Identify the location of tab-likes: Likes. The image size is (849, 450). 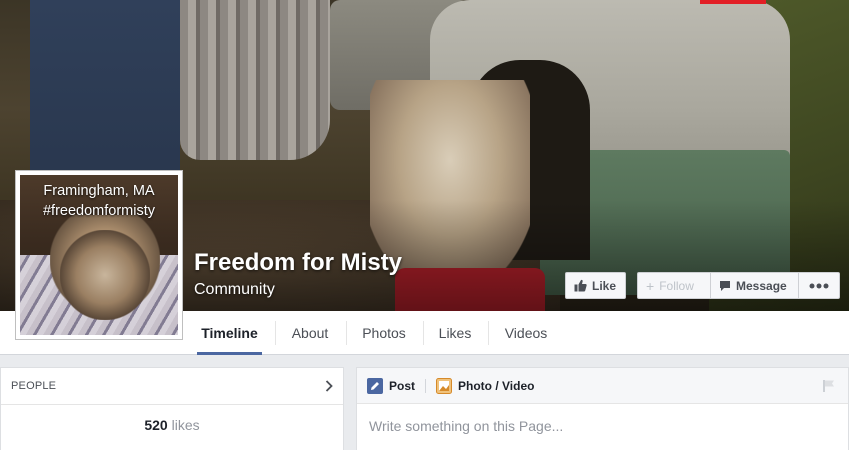
(455, 333).